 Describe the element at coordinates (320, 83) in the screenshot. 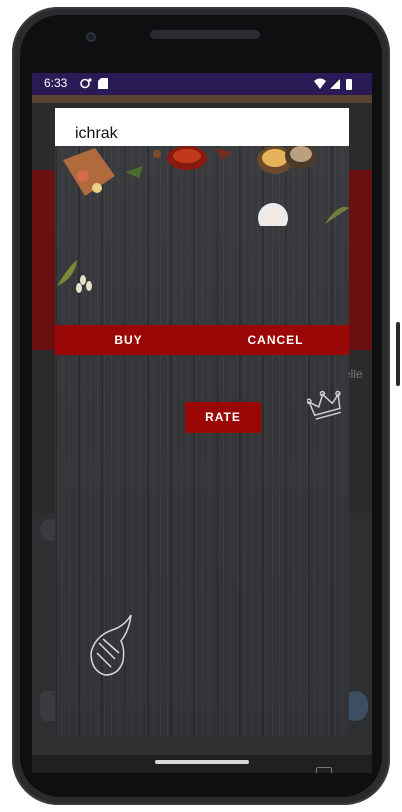

I see `wifi-icon` at that location.